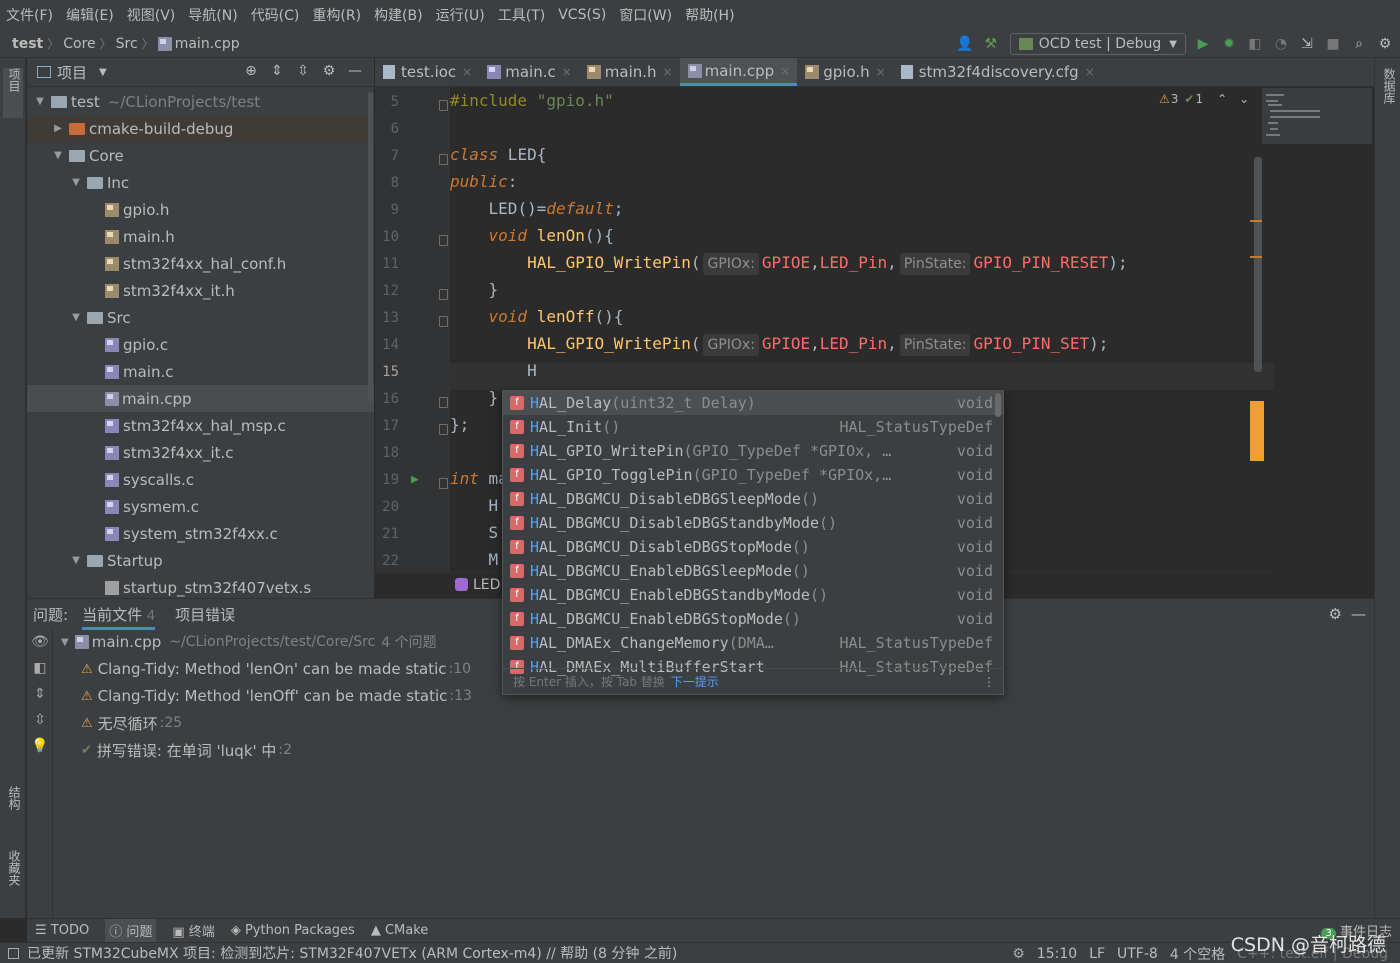 This screenshot has height=963, width=1400. I want to click on tool-tab-project: 项目, so click(13, 93).